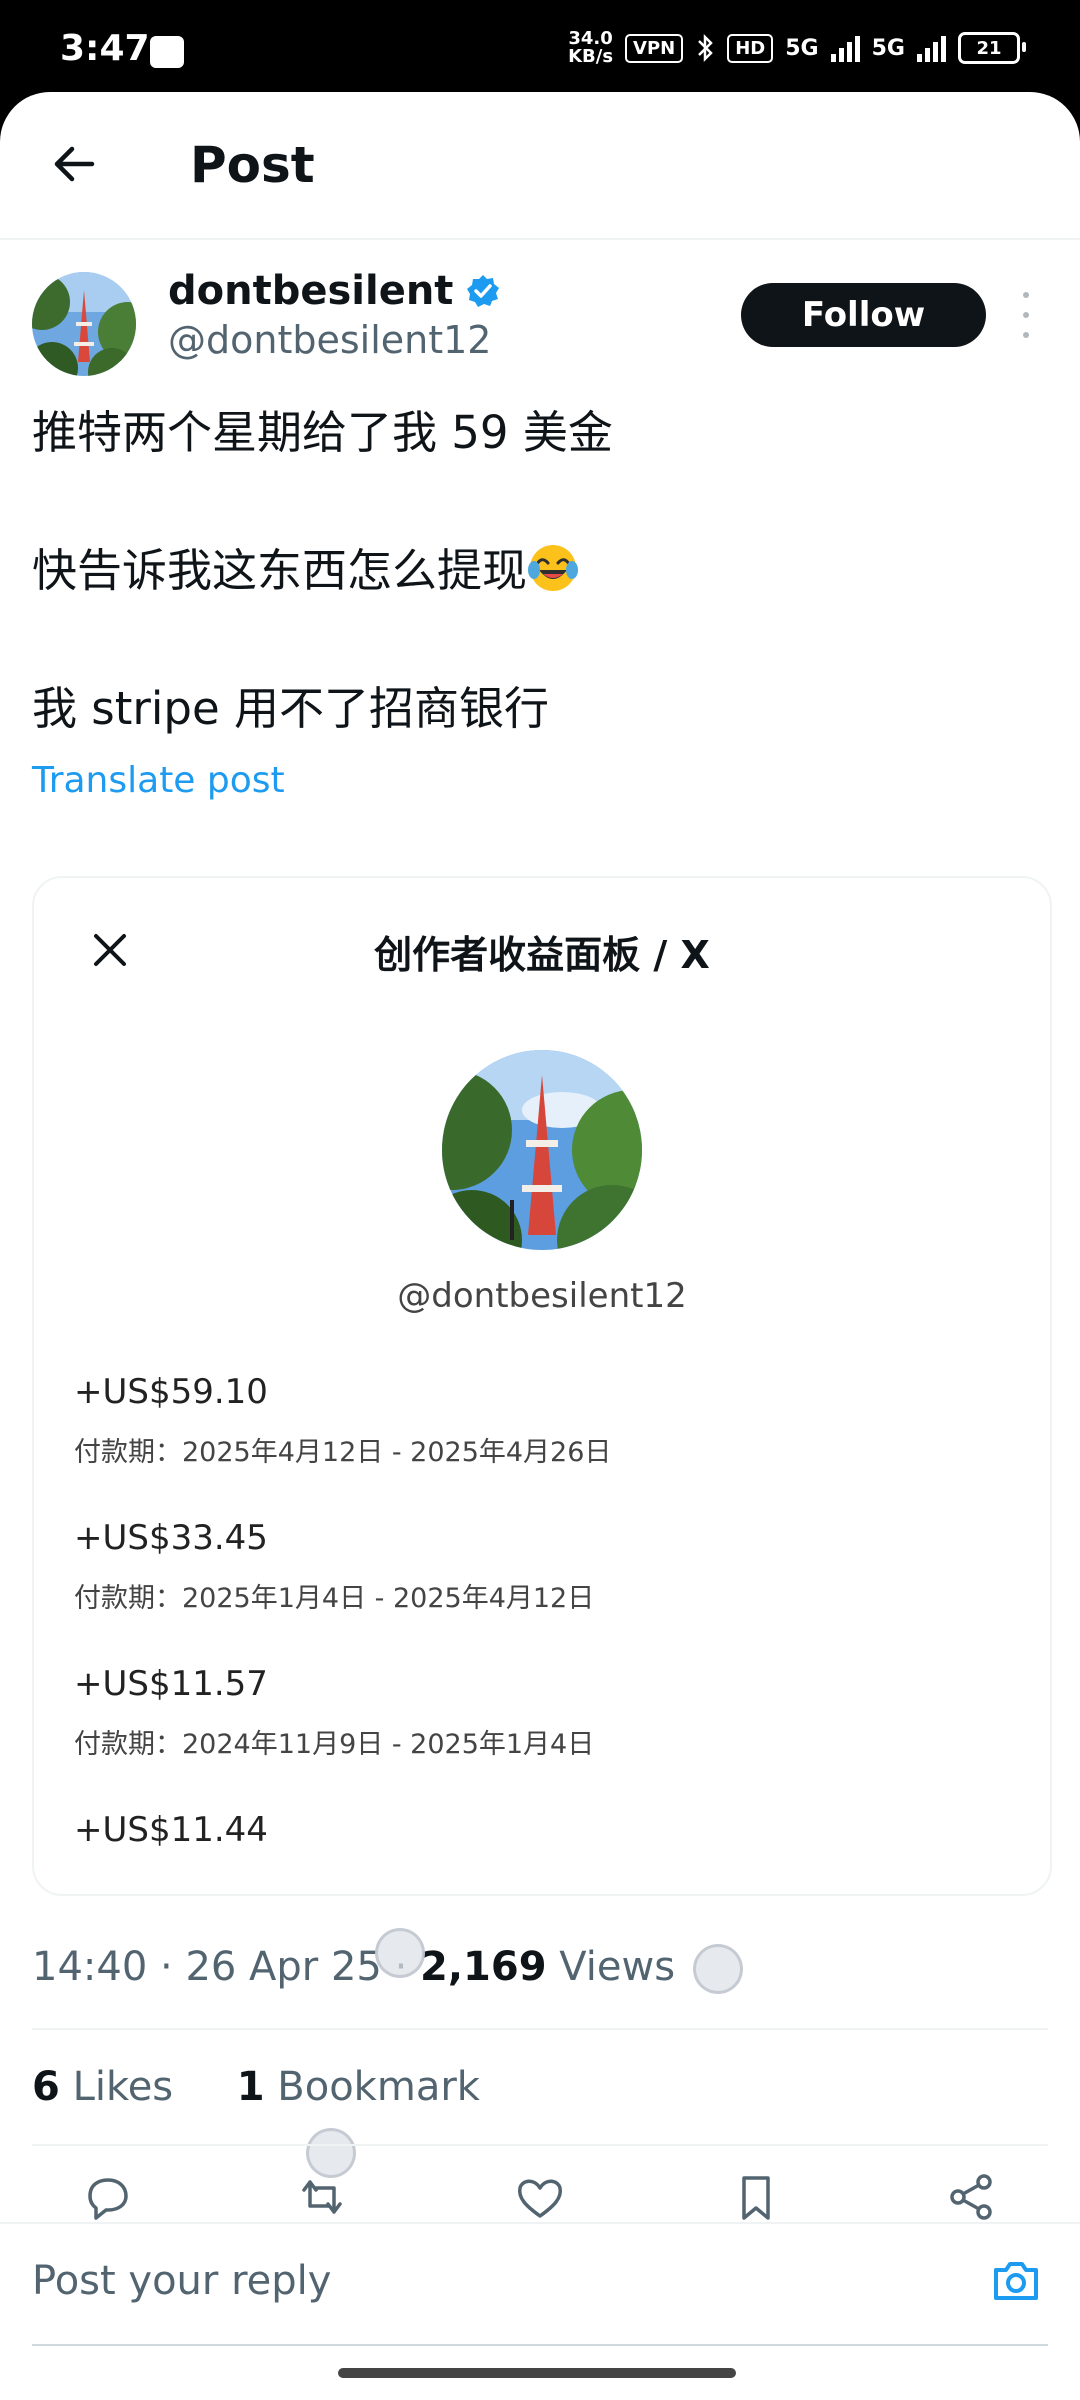 Image resolution: width=1080 pixels, height=2400 pixels. What do you see at coordinates (84, 324) in the screenshot?
I see `avatar` at bounding box center [84, 324].